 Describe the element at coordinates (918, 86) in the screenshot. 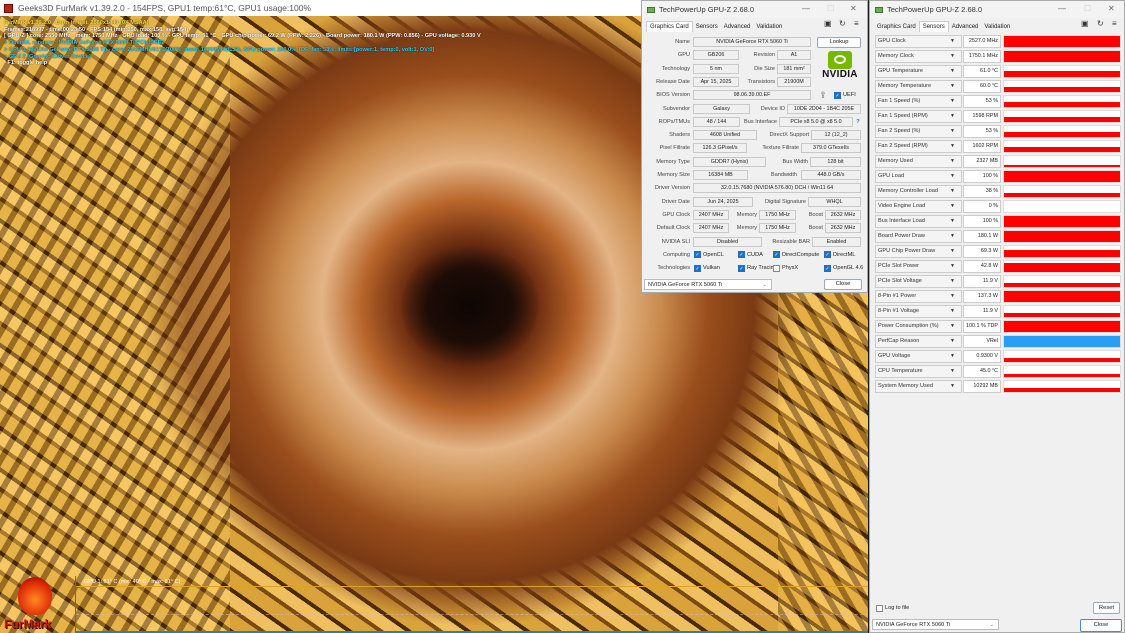

I see `sensor-name-dropdown: Memory Temperature ▼` at that location.